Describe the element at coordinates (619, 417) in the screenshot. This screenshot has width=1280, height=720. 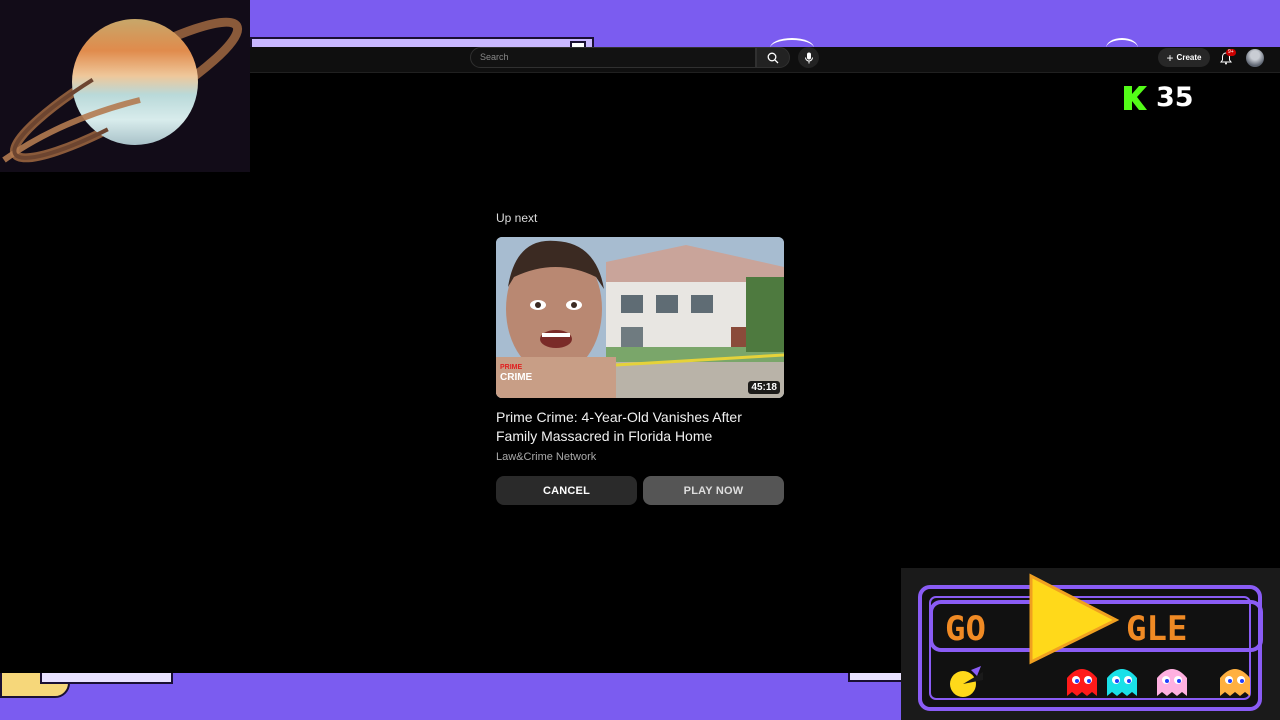
I see `video-title-line-1: Prime Crime: 4-Year-Old Vanishes After` at that location.